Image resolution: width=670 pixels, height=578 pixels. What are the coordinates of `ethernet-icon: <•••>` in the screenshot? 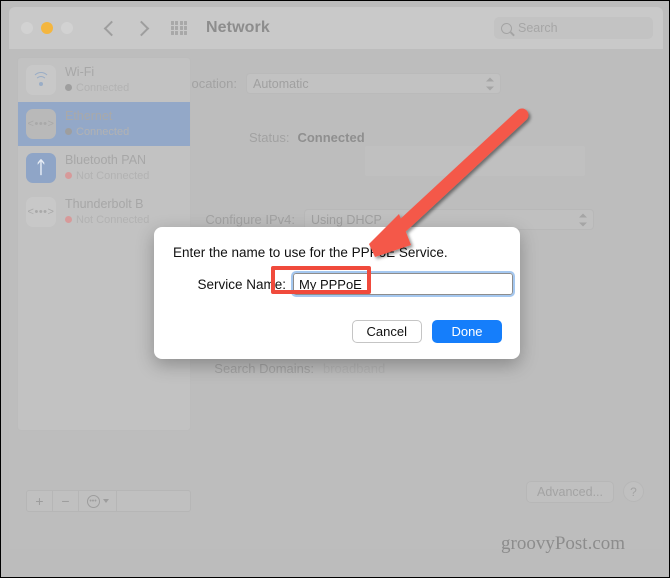 It's located at (41, 124).